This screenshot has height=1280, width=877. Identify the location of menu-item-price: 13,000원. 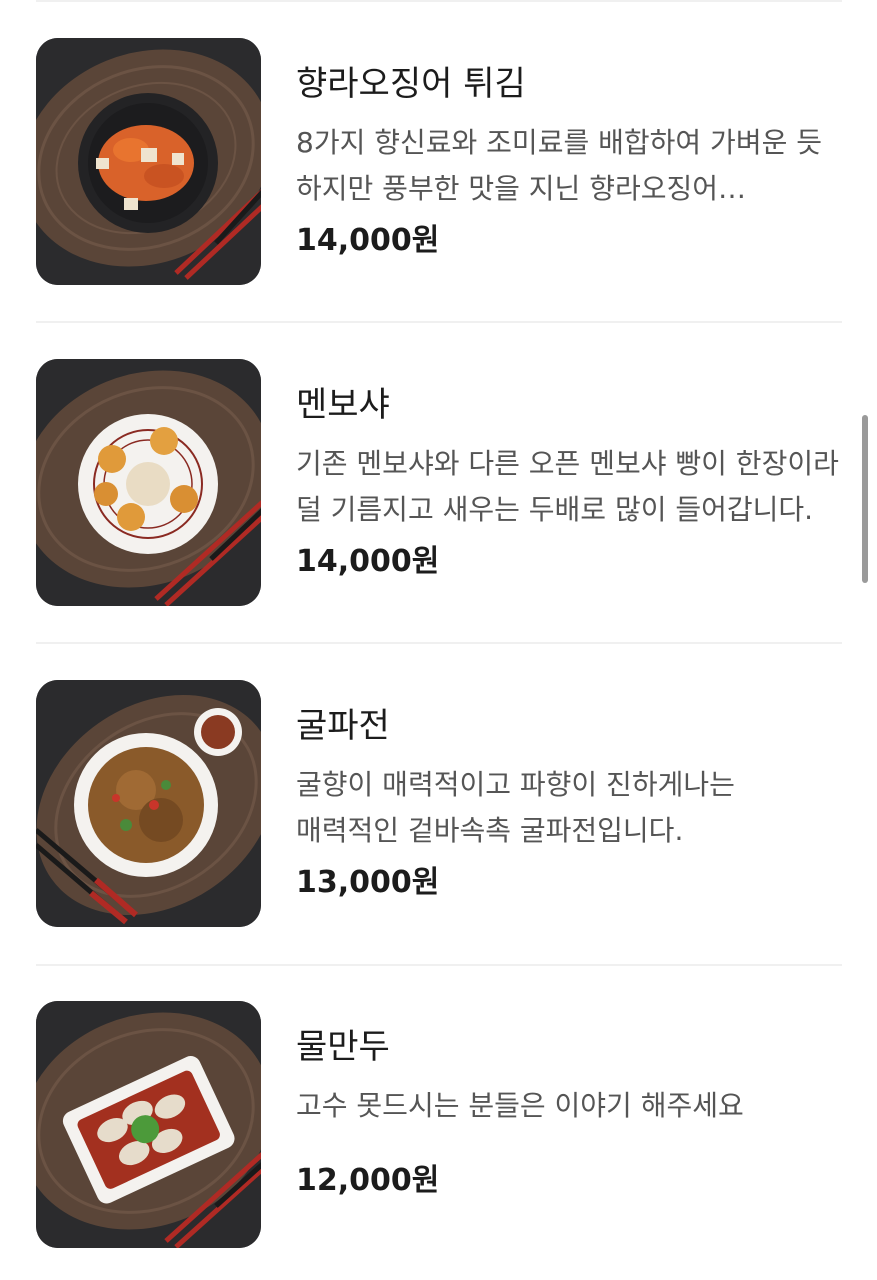
(368, 882).